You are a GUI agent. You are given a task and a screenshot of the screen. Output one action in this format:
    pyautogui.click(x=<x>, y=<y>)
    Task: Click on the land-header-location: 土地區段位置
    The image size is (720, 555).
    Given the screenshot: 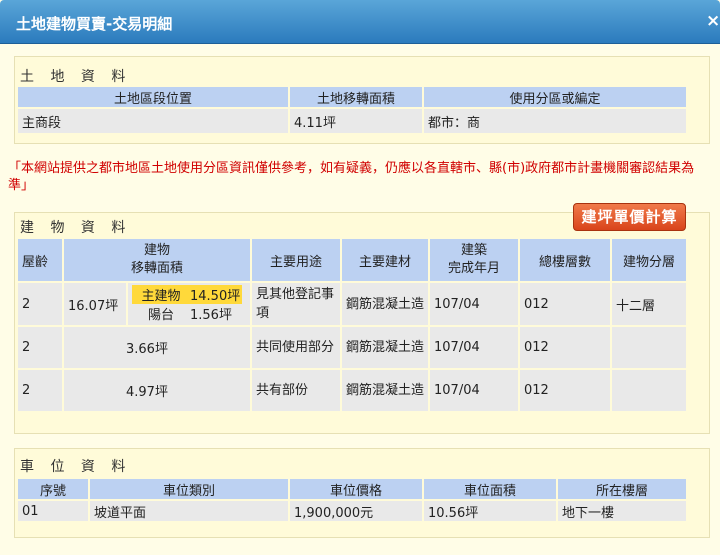 What is the action you would take?
    pyautogui.click(x=153, y=97)
    